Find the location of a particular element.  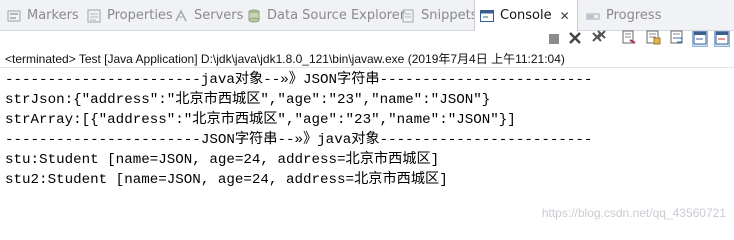

tab-markers: Markers is located at coordinates (42, 15).